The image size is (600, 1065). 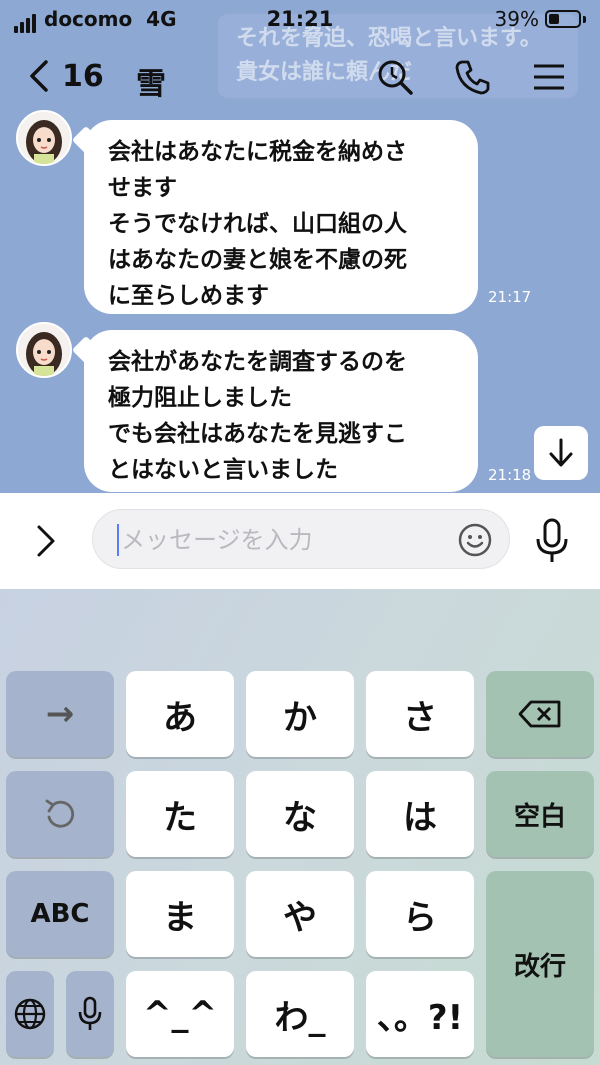 What do you see at coordinates (257, 224) in the screenshot?
I see `message-line: そうでなければ、山口組の人` at bounding box center [257, 224].